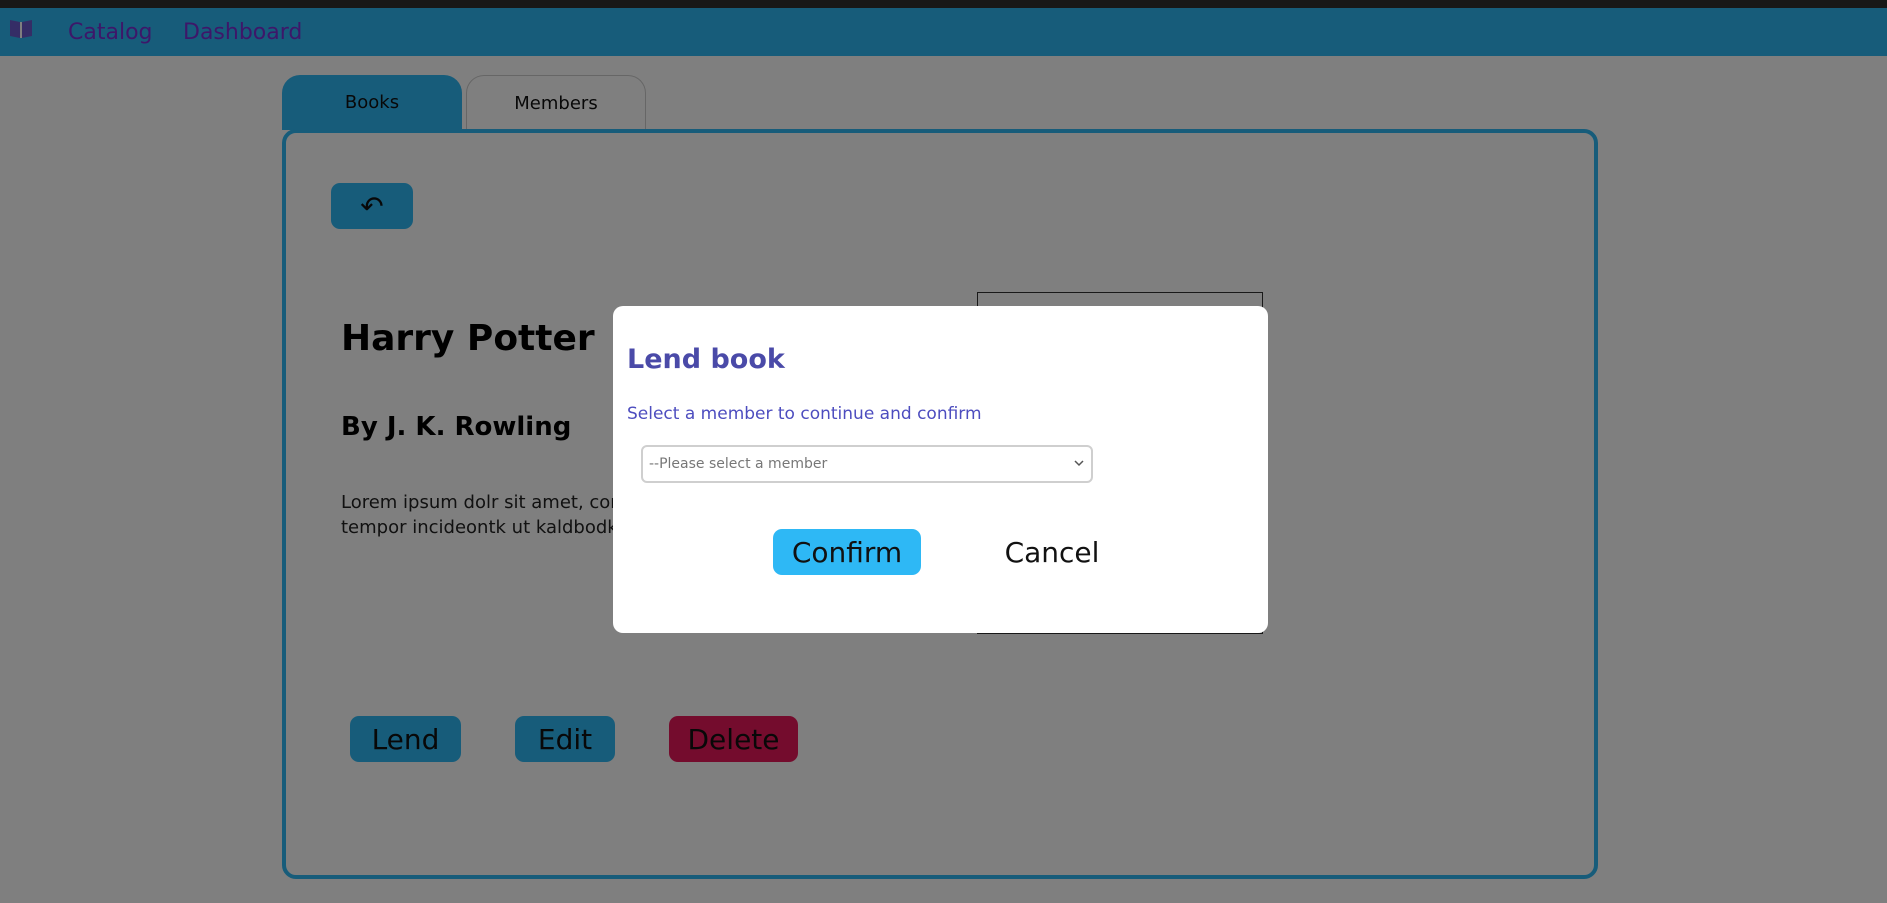 This screenshot has width=1887, height=903. Describe the element at coordinates (738, 464) in the screenshot. I see `member-select-value: --Please select a member` at that location.